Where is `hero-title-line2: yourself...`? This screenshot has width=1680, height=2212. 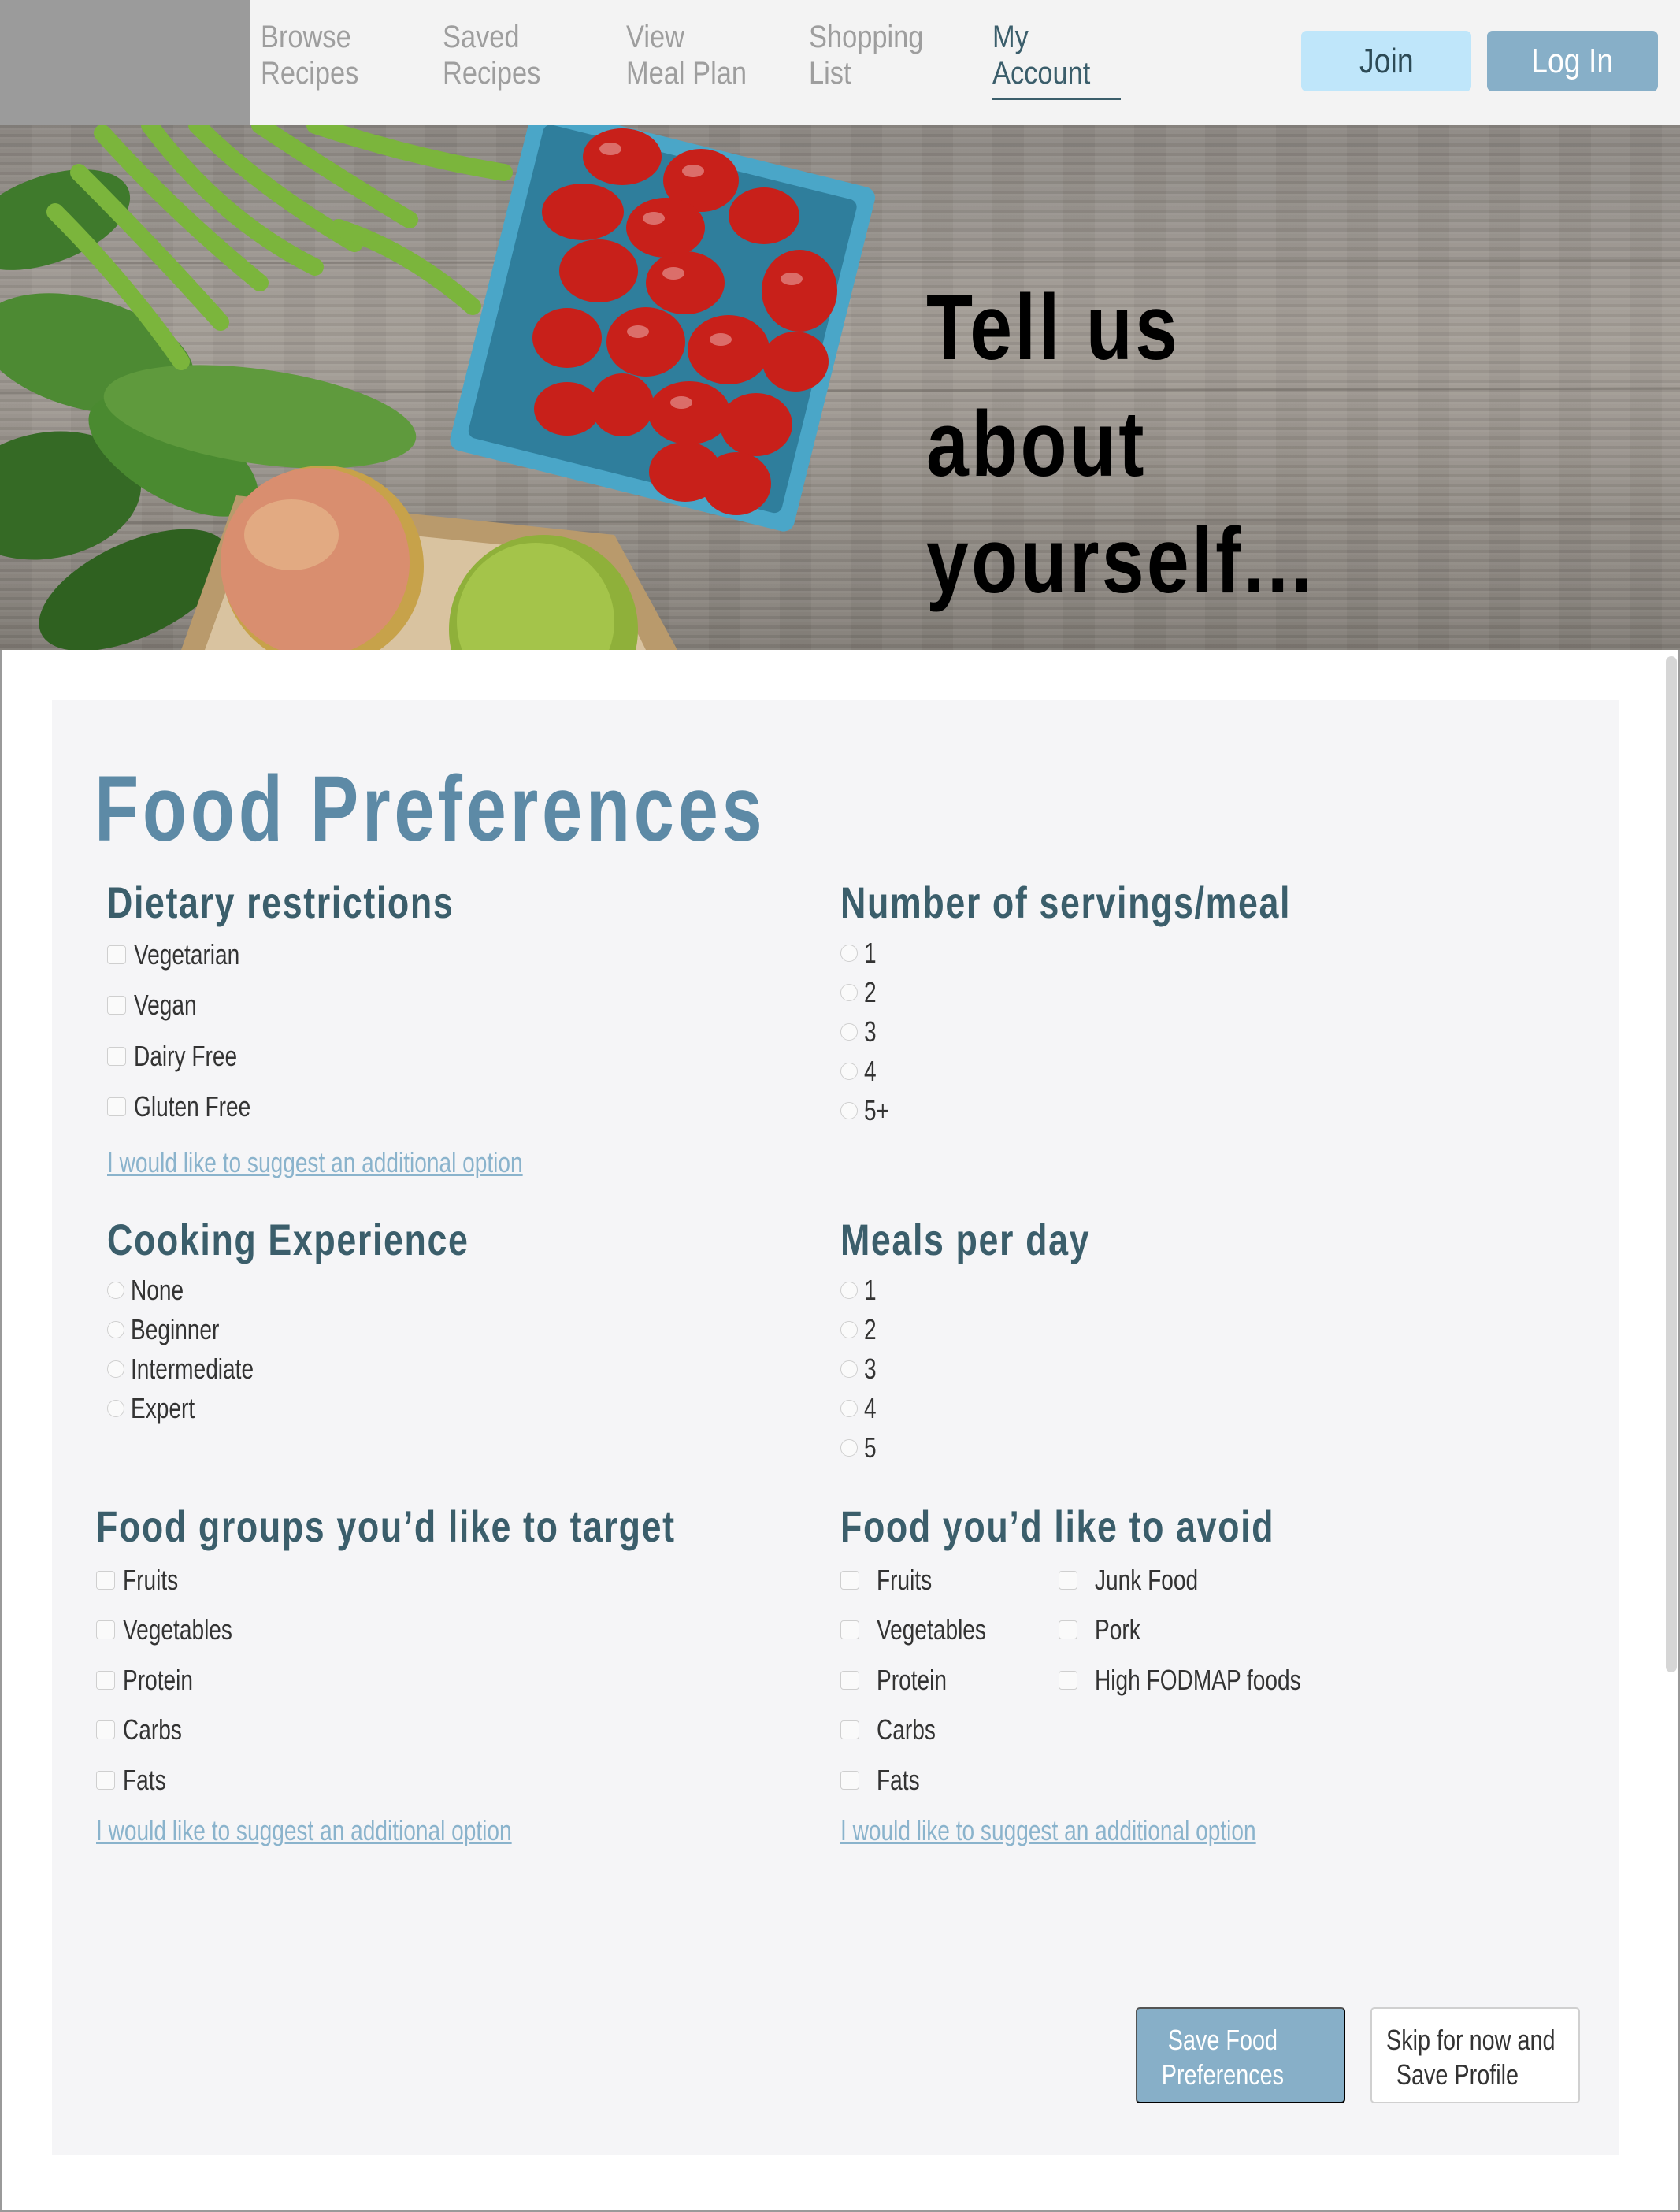 hero-title-line2: yourself... is located at coordinates (1120, 561).